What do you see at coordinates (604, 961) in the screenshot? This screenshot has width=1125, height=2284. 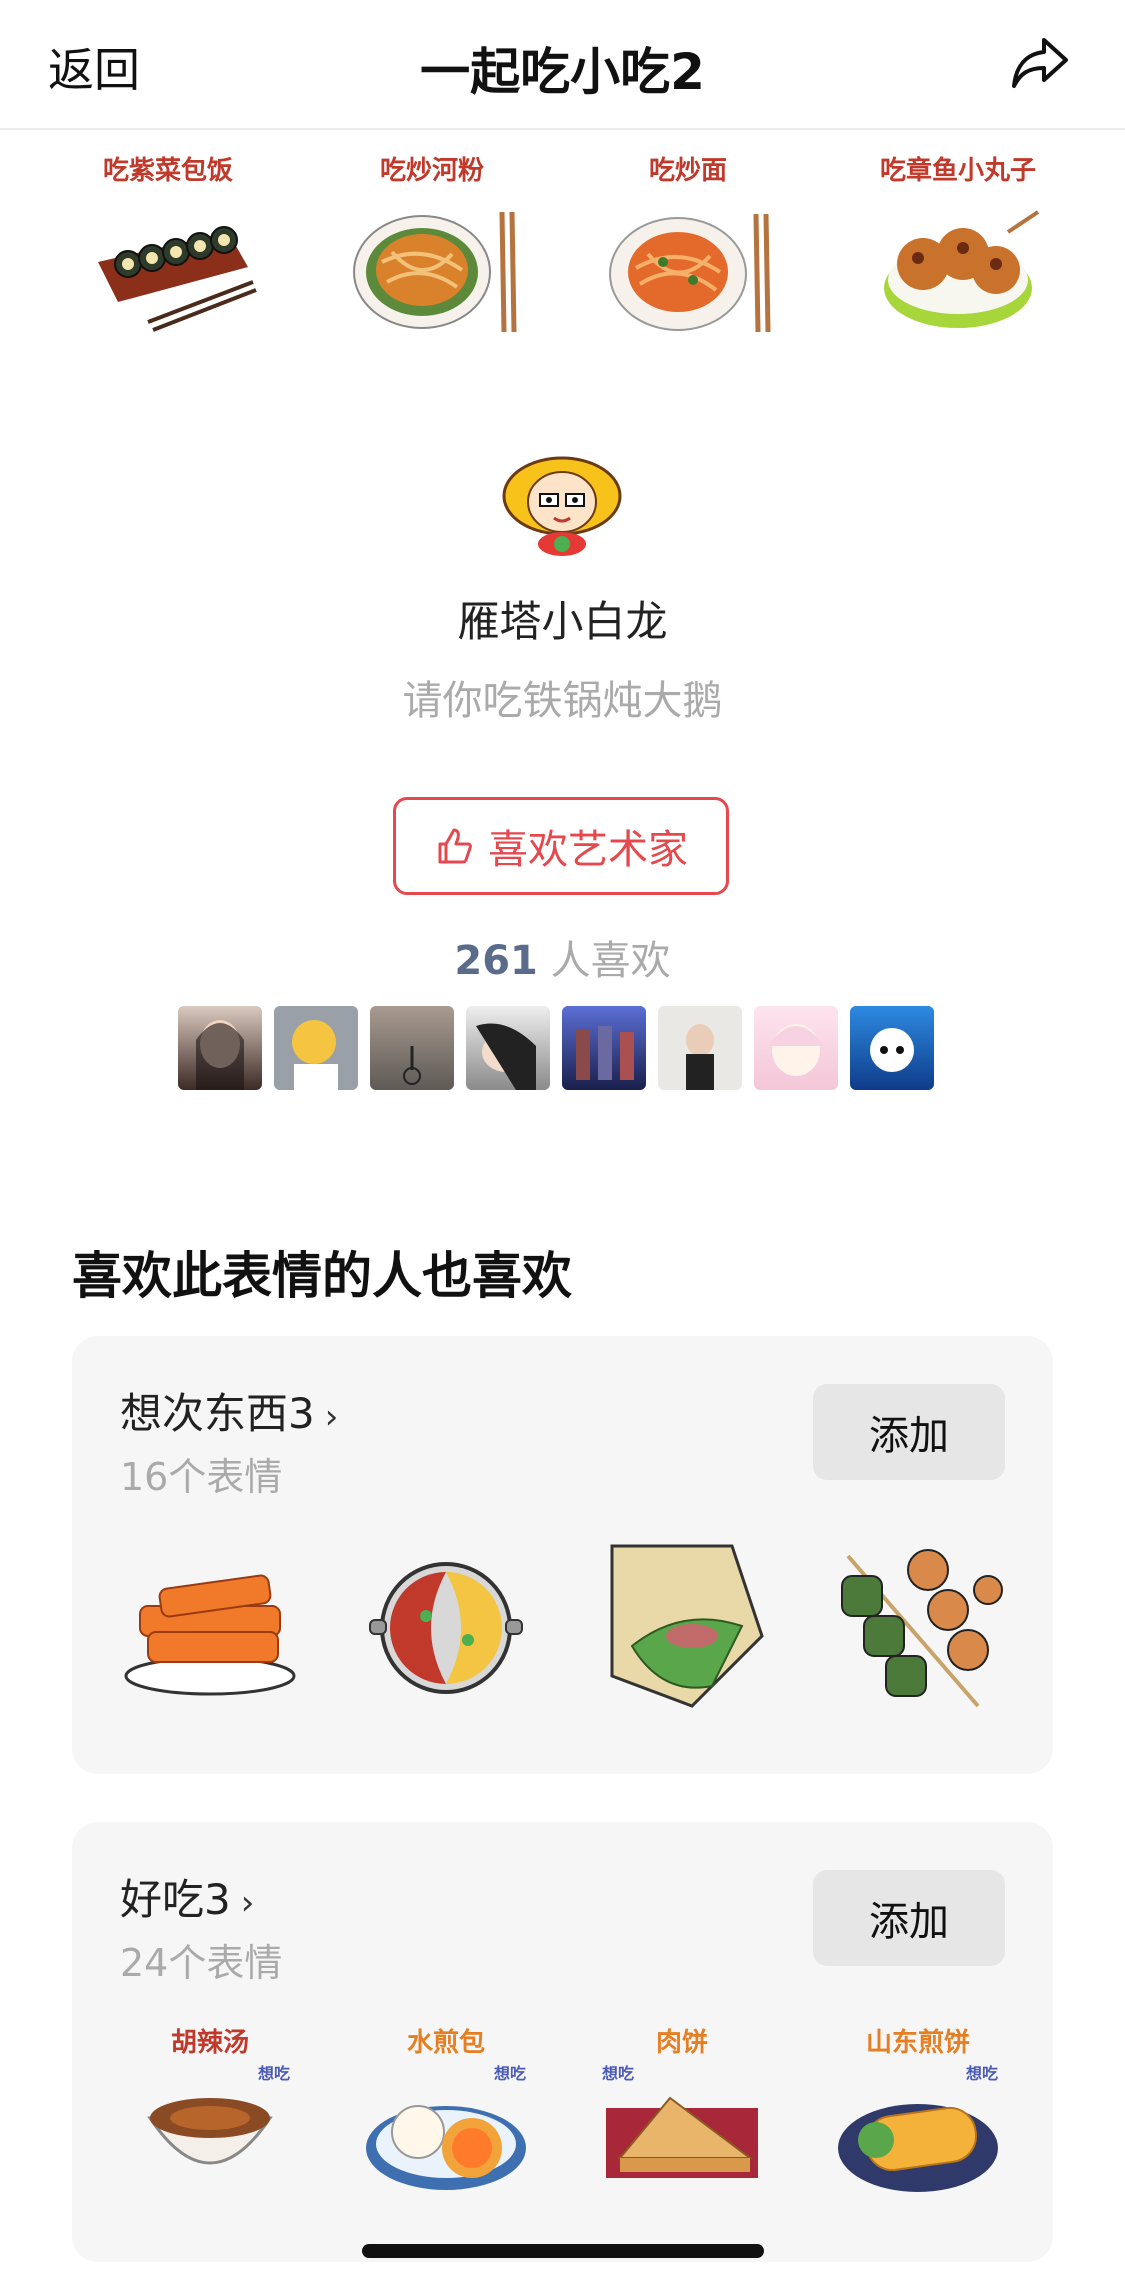 I see `like-count-suffix: 人喜欢` at bounding box center [604, 961].